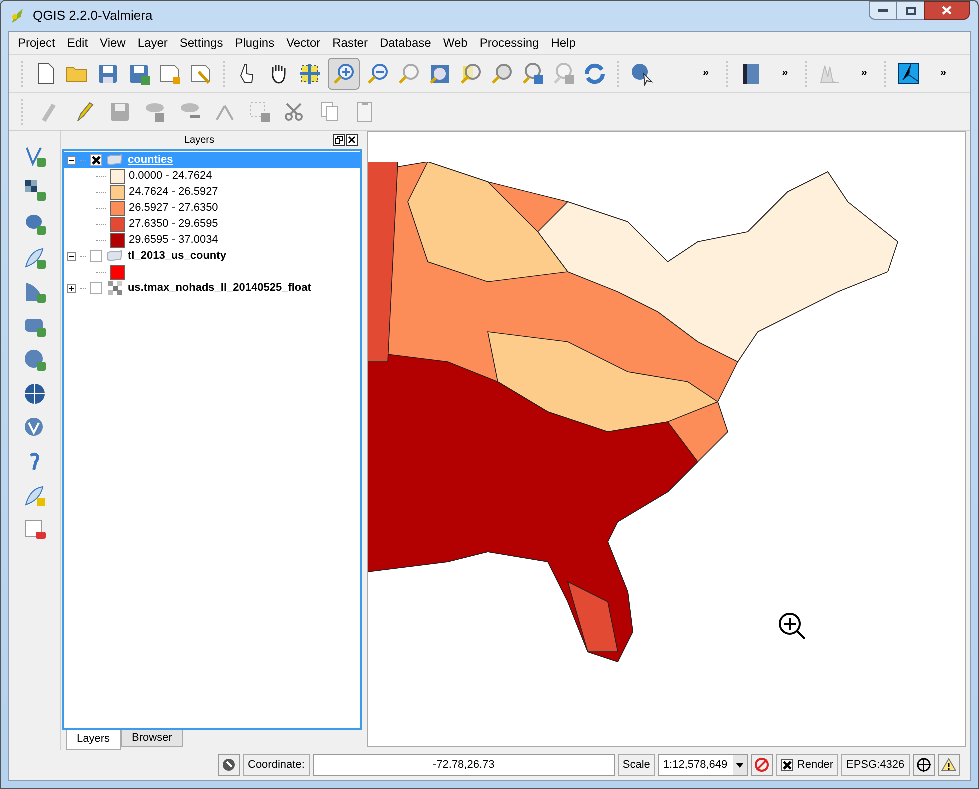 This screenshot has height=789, width=979. What do you see at coordinates (173, 208) in the screenshot?
I see `legend-label: 26.5927 - 27.6350` at bounding box center [173, 208].